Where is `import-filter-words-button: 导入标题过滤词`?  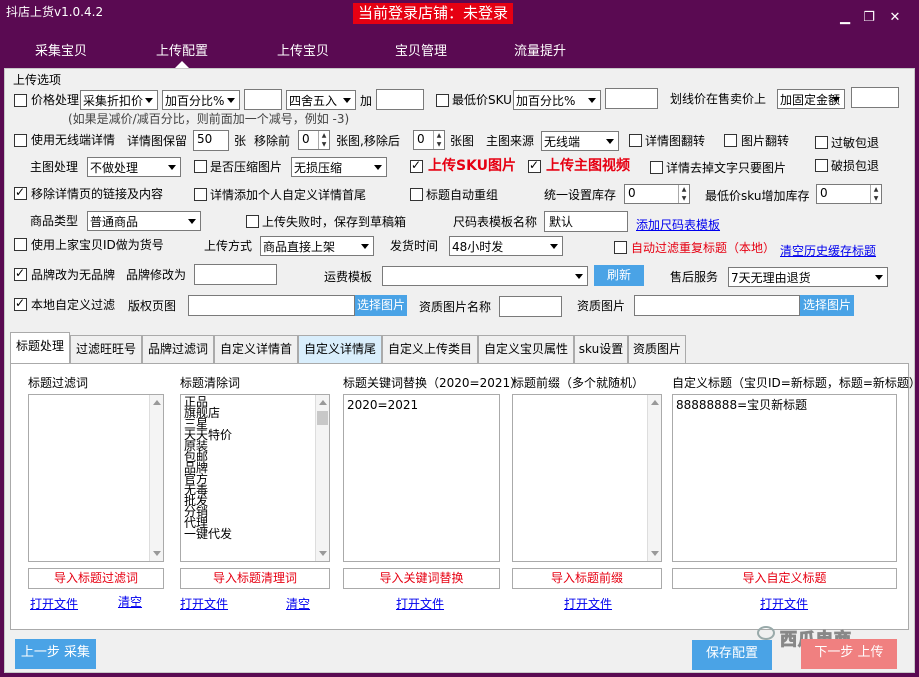
import-filter-words-button: 导入标题过滤词 is located at coordinates (96, 578).